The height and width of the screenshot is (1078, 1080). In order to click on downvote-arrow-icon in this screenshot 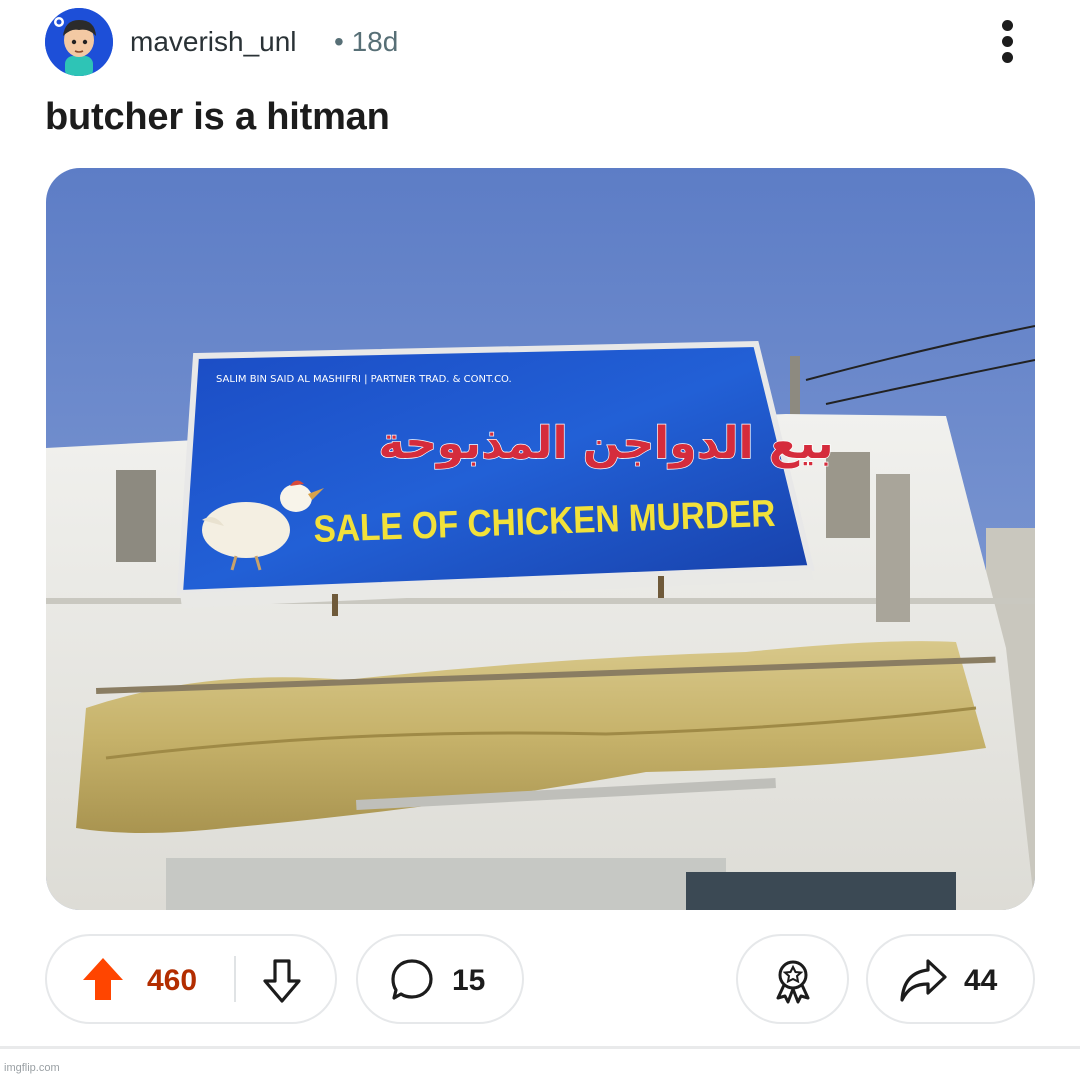, I will do `click(282, 983)`.